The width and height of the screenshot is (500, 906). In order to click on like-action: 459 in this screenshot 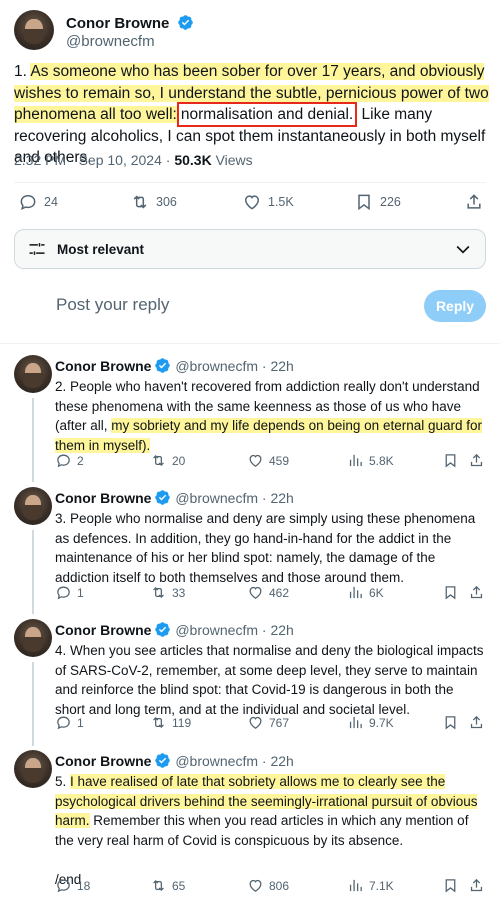, I will do `click(268, 460)`.